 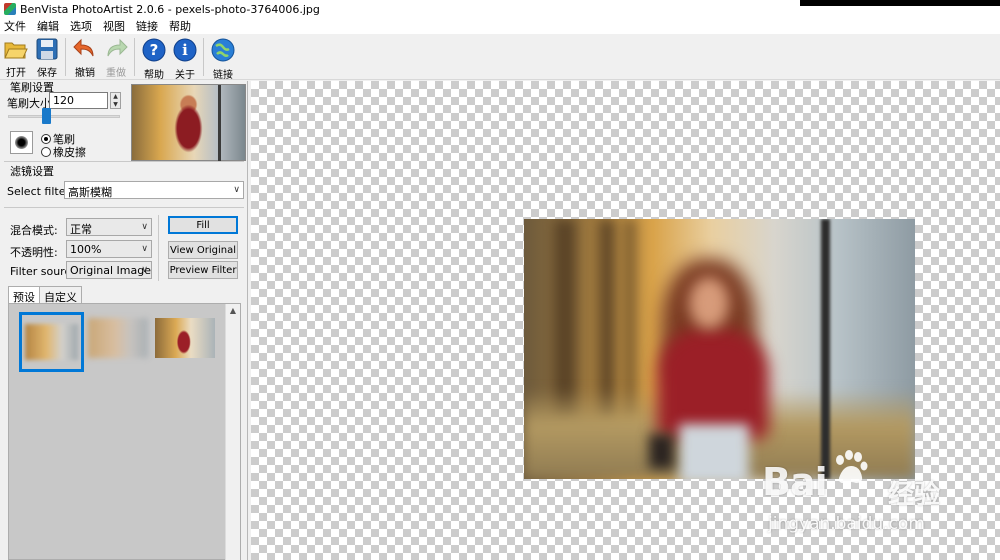 What do you see at coordinates (86, 249) in the screenshot?
I see `opacity-value: 100%` at bounding box center [86, 249].